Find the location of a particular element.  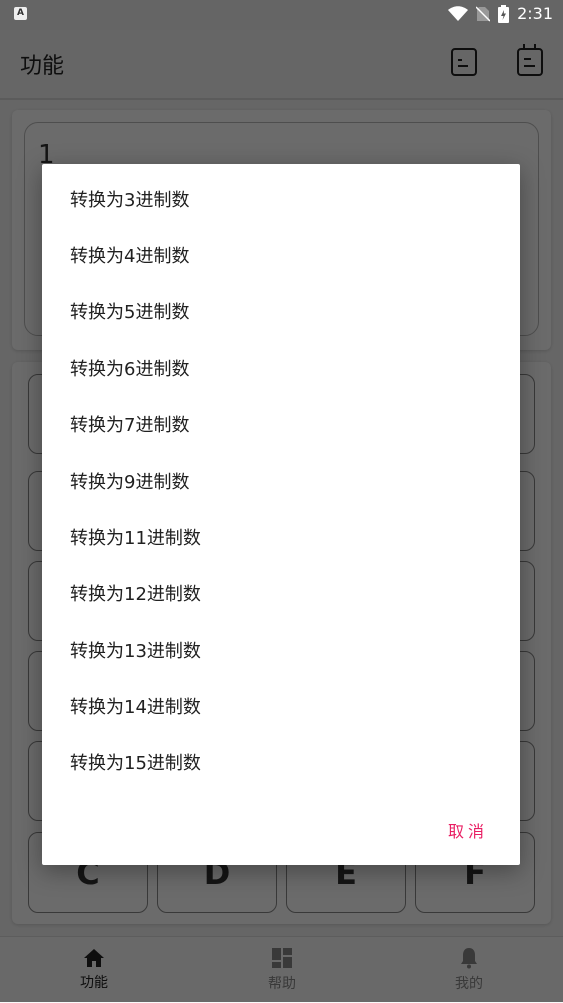

dialog-option-base-4: 转换为4进制数 is located at coordinates (129, 257).